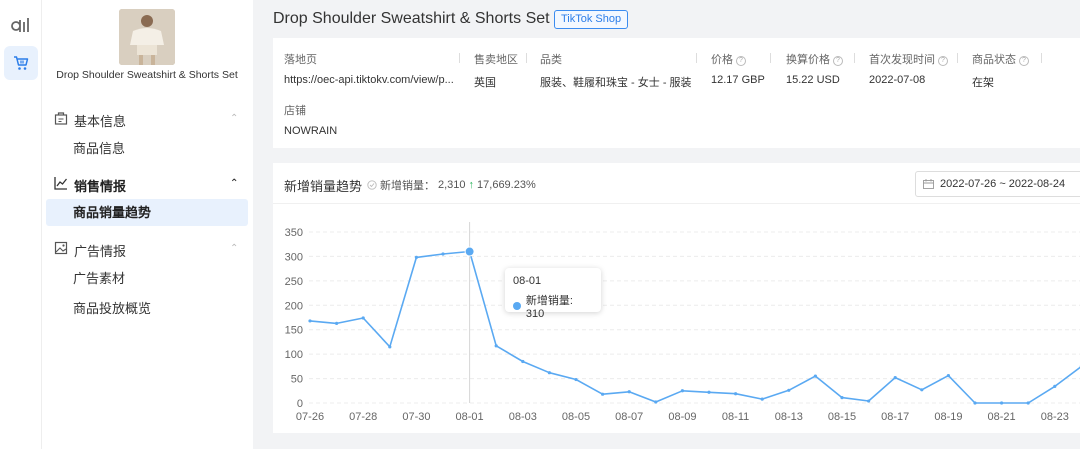 The width and height of the screenshot is (1080, 449). I want to click on y-tick-label: 50, so click(297, 380).